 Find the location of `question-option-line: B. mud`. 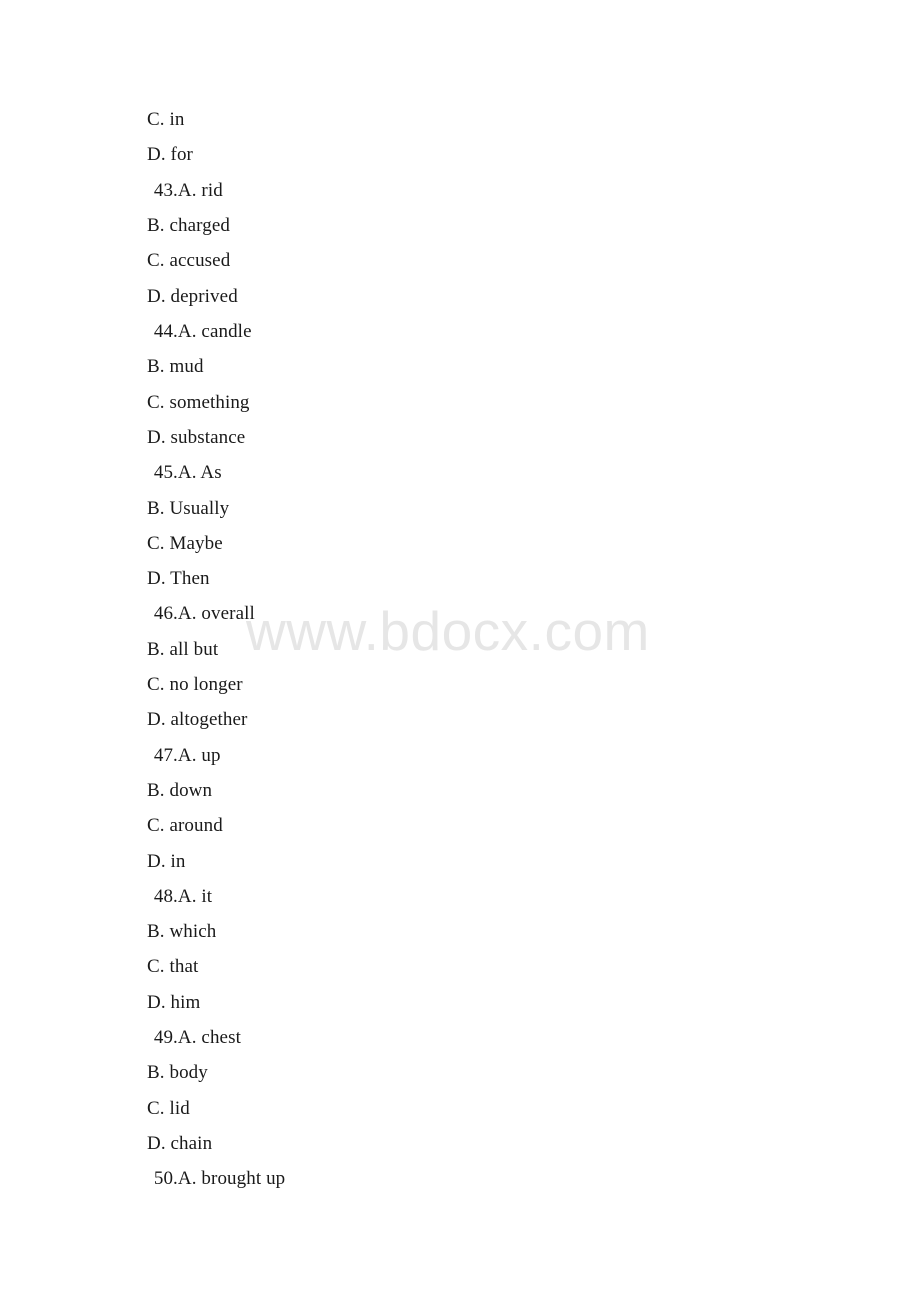

question-option-line: B. mud is located at coordinates (175, 366).